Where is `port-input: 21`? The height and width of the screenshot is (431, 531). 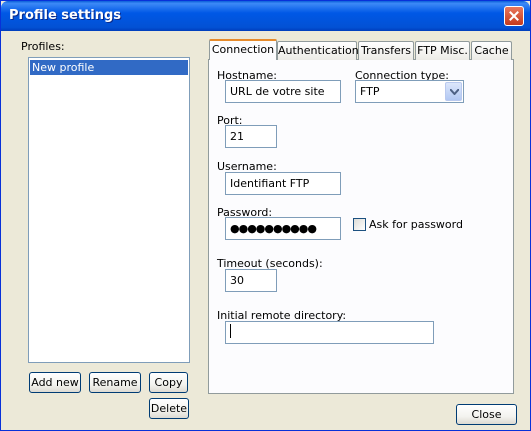
port-input: 21 is located at coordinates (251, 136).